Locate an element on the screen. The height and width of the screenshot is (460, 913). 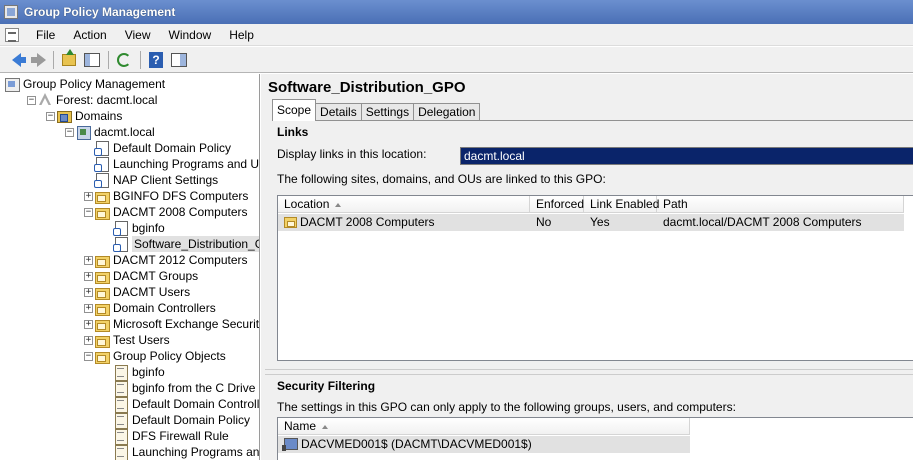
col-enforced: Enforced is located at coordinates (557, 204).